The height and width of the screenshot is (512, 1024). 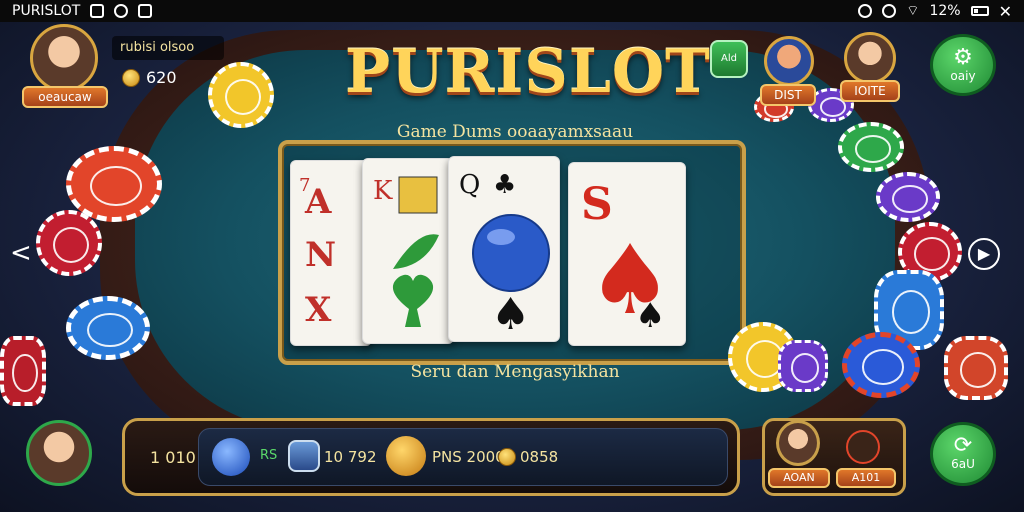 What do you see at coordinates (350, 457) in the screenshot?
I see `stat-b: 10 792` at bounding box center [350, 457].